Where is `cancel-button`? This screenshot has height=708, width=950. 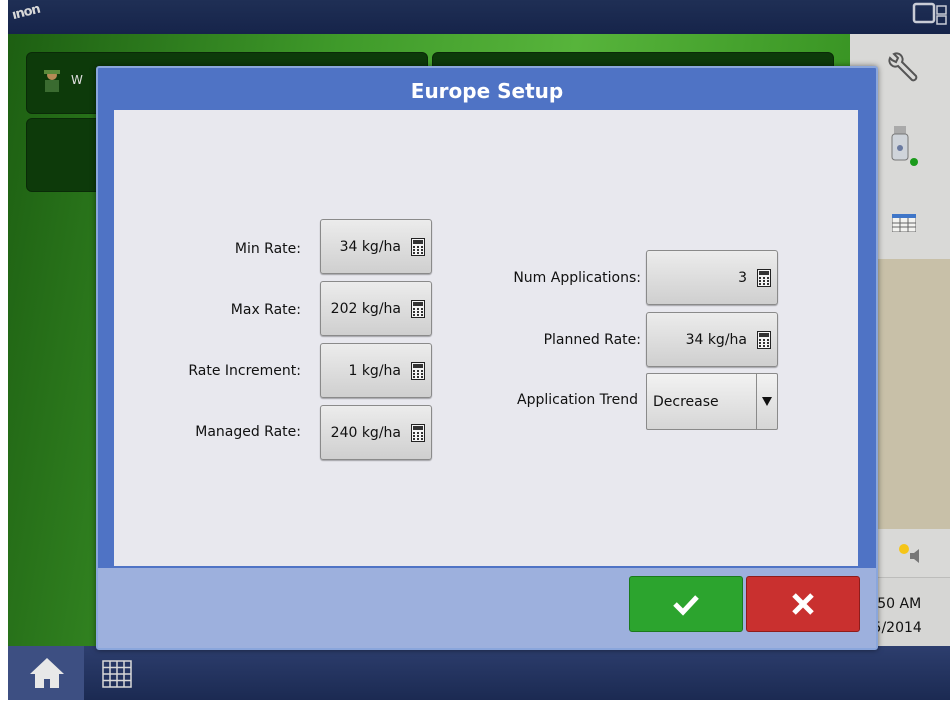
cancel-button is located at coordinates (803, 604).